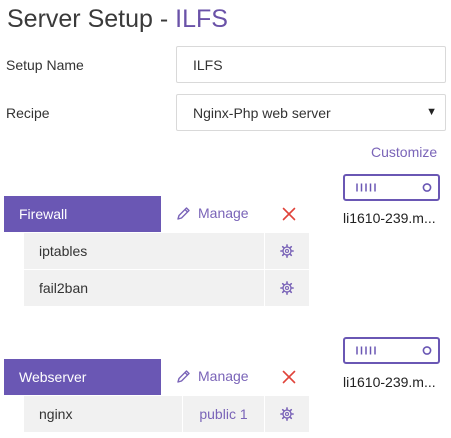  What do you see at coordinates (63, 251) in the screenshot?
I see `service-name: iptables` at bounding box center [63, 251].